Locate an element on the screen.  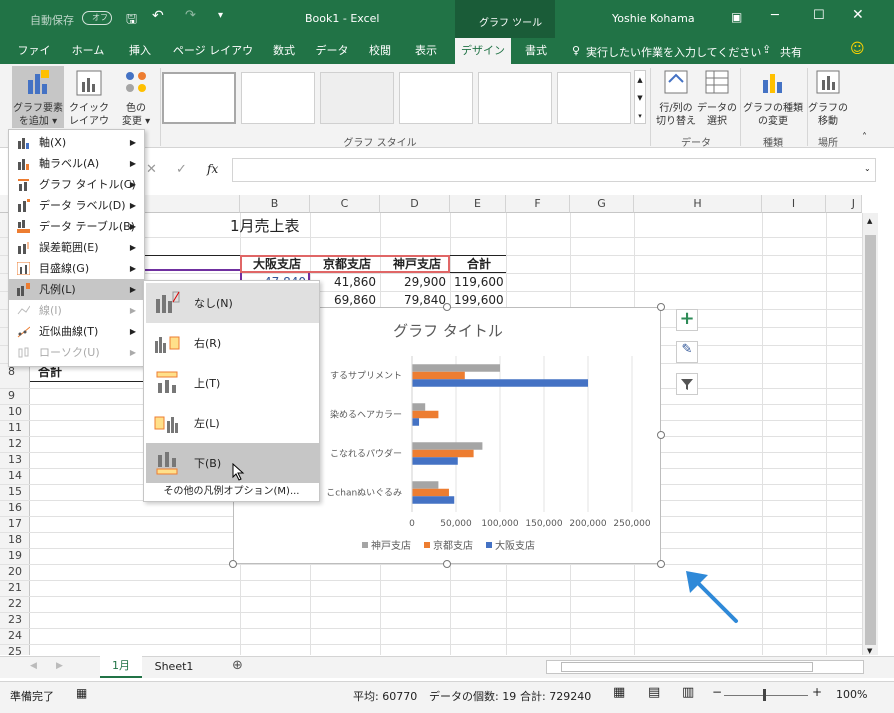
tab-format: 書式 is located at coordinates (536, 51).